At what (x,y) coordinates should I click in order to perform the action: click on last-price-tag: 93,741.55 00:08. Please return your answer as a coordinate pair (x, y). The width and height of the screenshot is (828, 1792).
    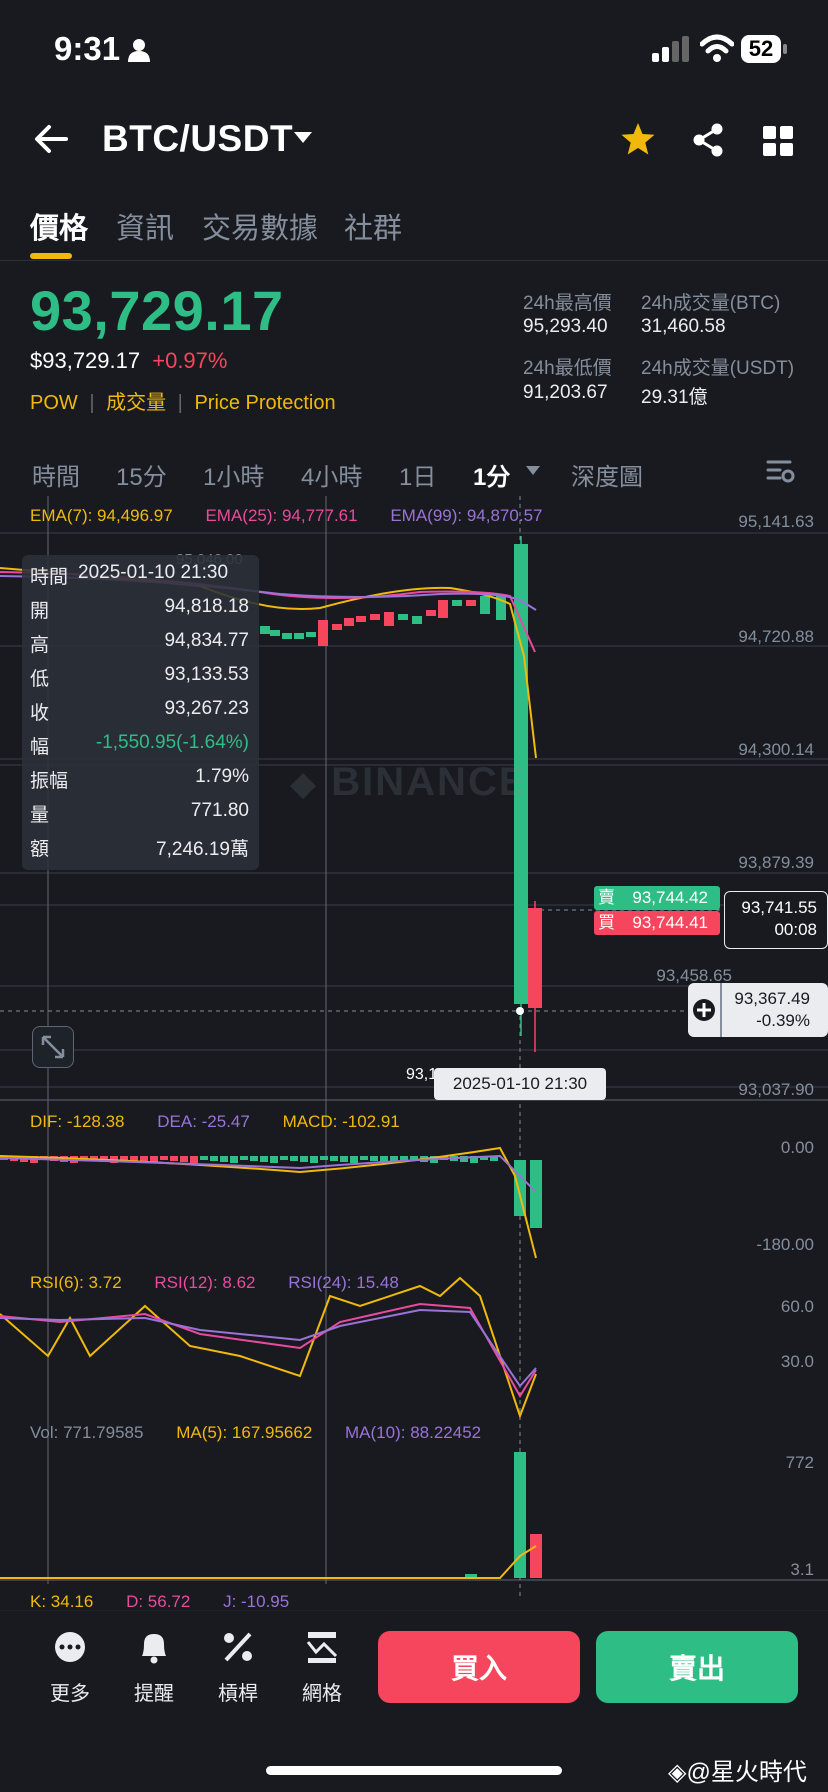
    Looking at the image, I should click on (776, 920).